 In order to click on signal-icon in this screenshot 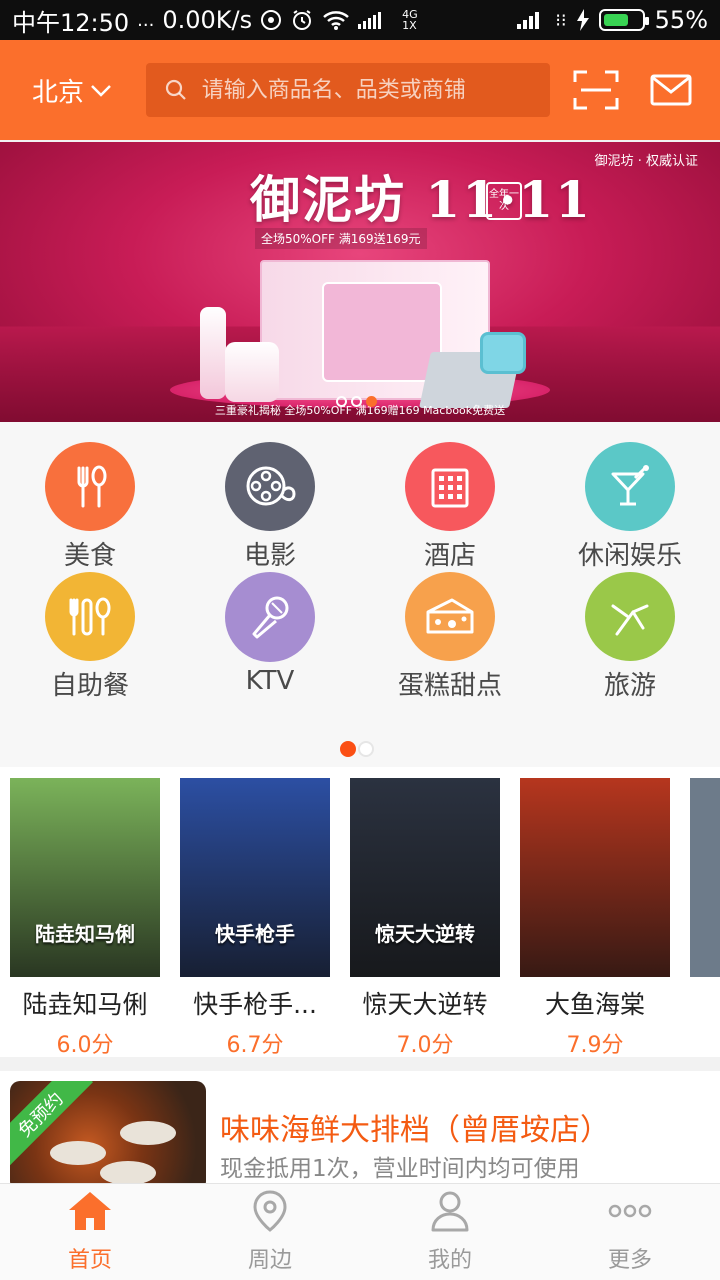, I will do `click(531, 20)`.